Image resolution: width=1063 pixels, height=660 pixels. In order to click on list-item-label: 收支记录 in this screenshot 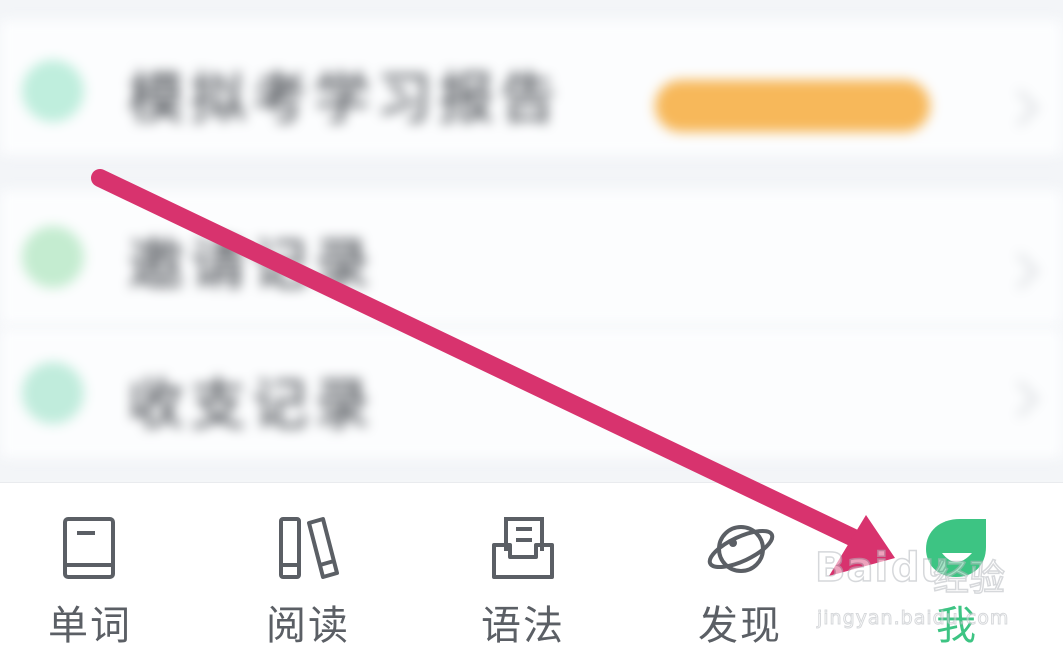, I will do `click(252, 405)`.